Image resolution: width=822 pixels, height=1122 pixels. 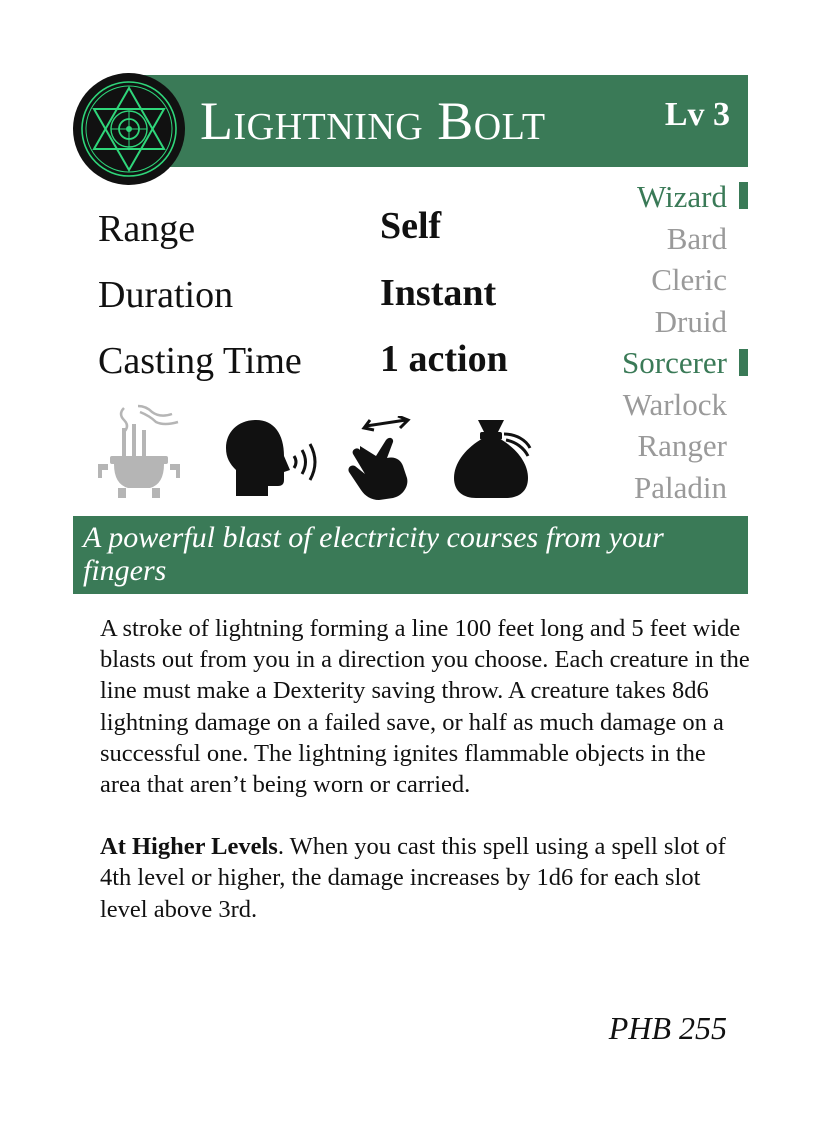 What do you see at coordinates (200, 361) in the screenshot?
I see `casting-time-label: Casting Time` at bounding box center [200, 361].